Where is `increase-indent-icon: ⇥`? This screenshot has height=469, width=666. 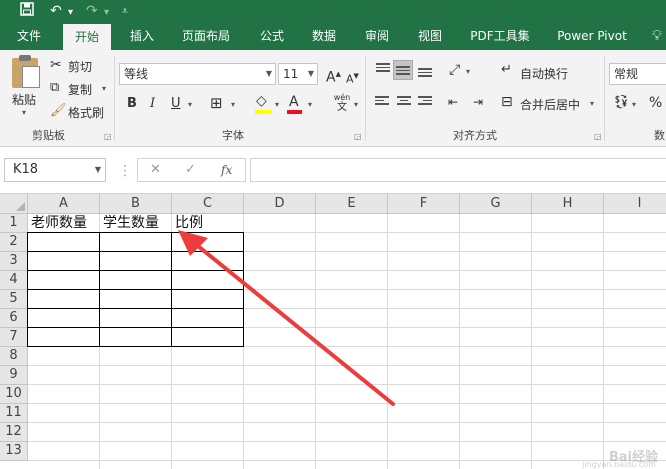
increase-indent-icon: ⇥ is located at coordinates (478, 102).